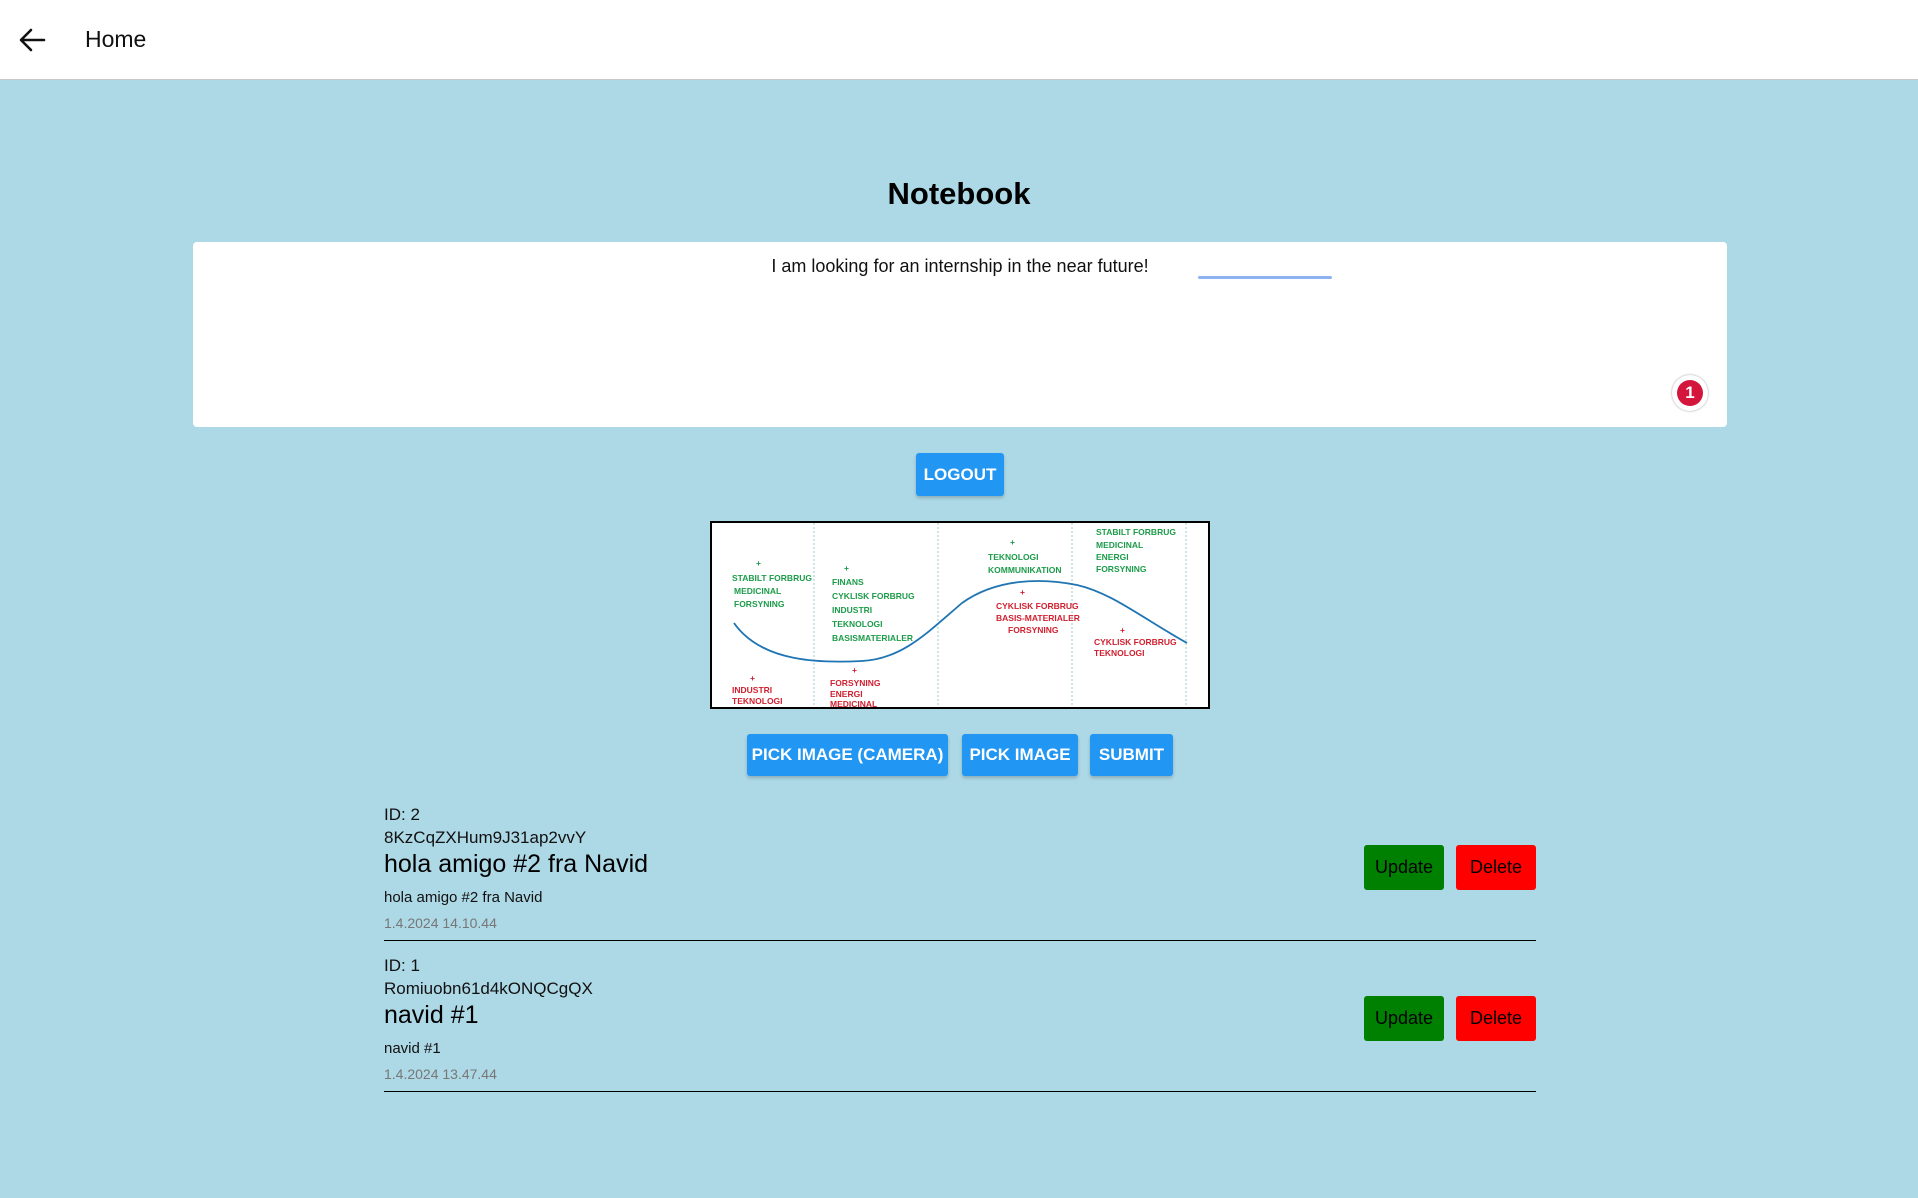 Image resolution: width=1918 pixels, height=1198 pixels. I want to click on note-title: navid #1, so click(431, 1015).